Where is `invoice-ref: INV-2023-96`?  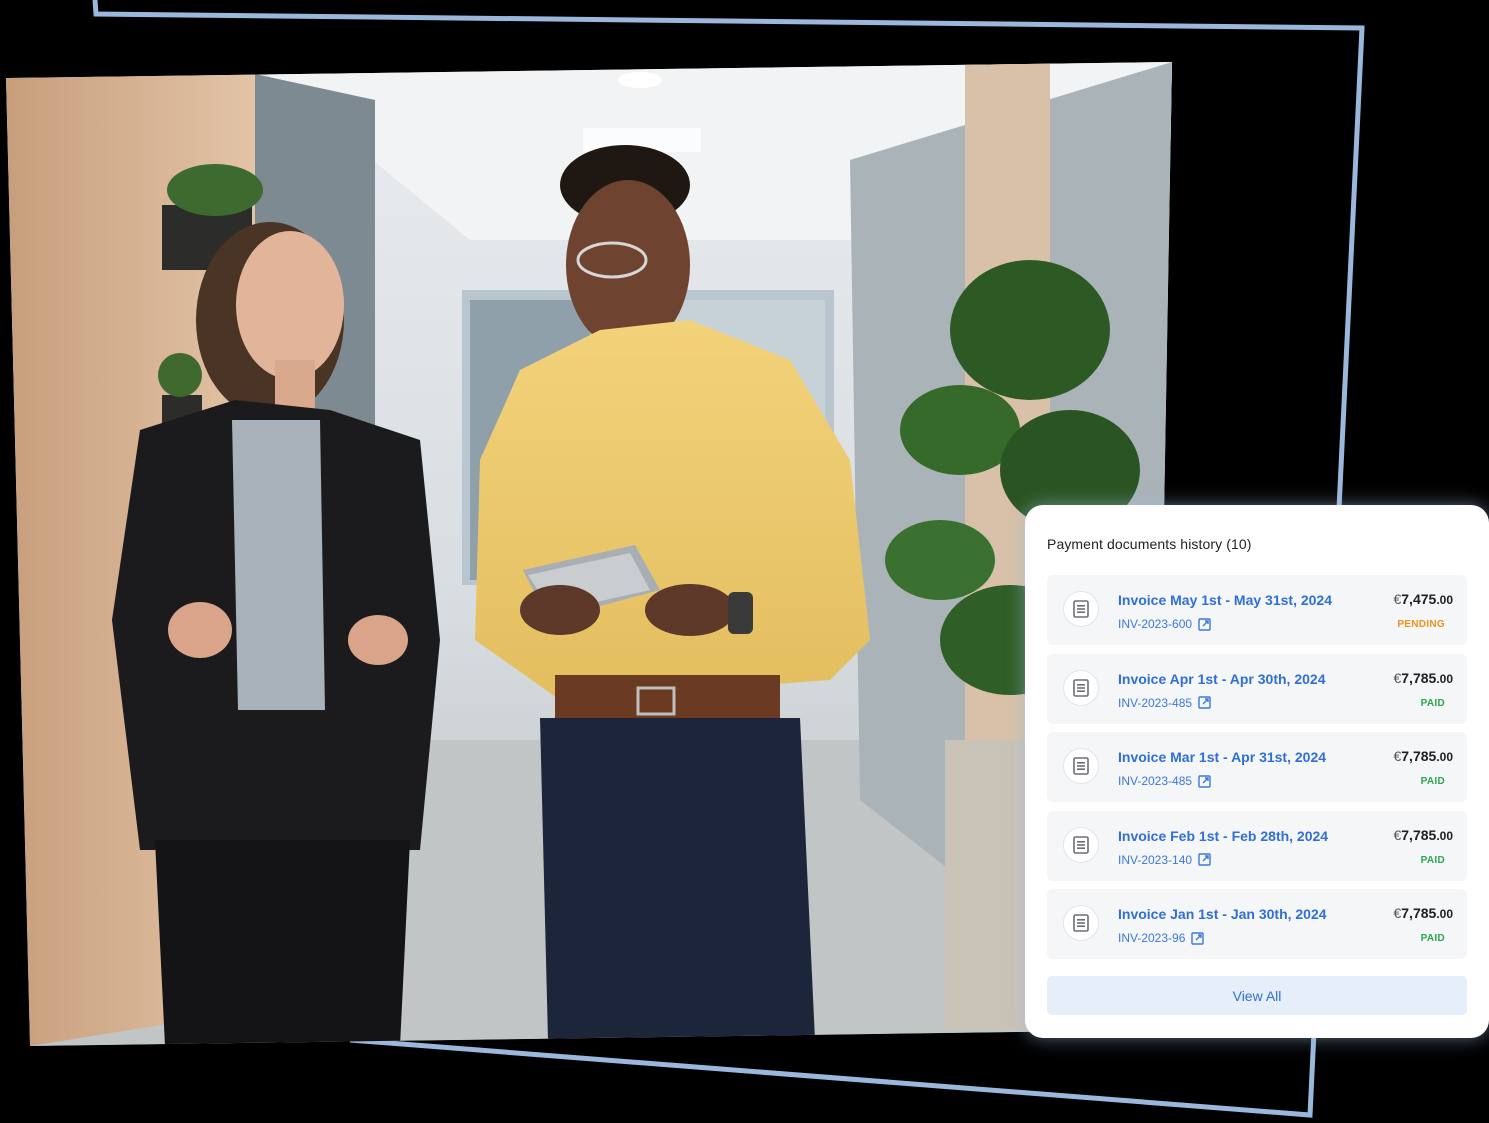
invoice-ref: INV-2023-96 is located at coordinates (1152, 938).